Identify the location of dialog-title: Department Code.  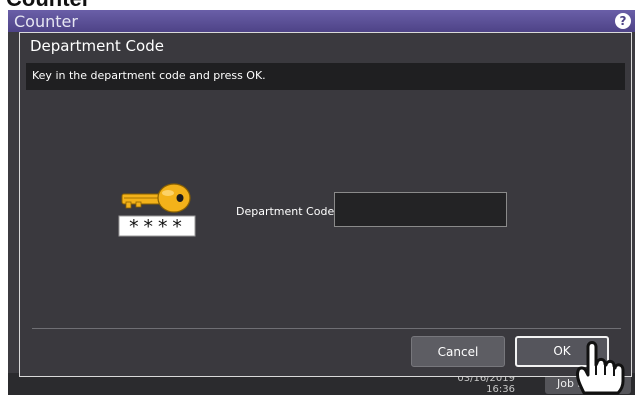
(97, 46).